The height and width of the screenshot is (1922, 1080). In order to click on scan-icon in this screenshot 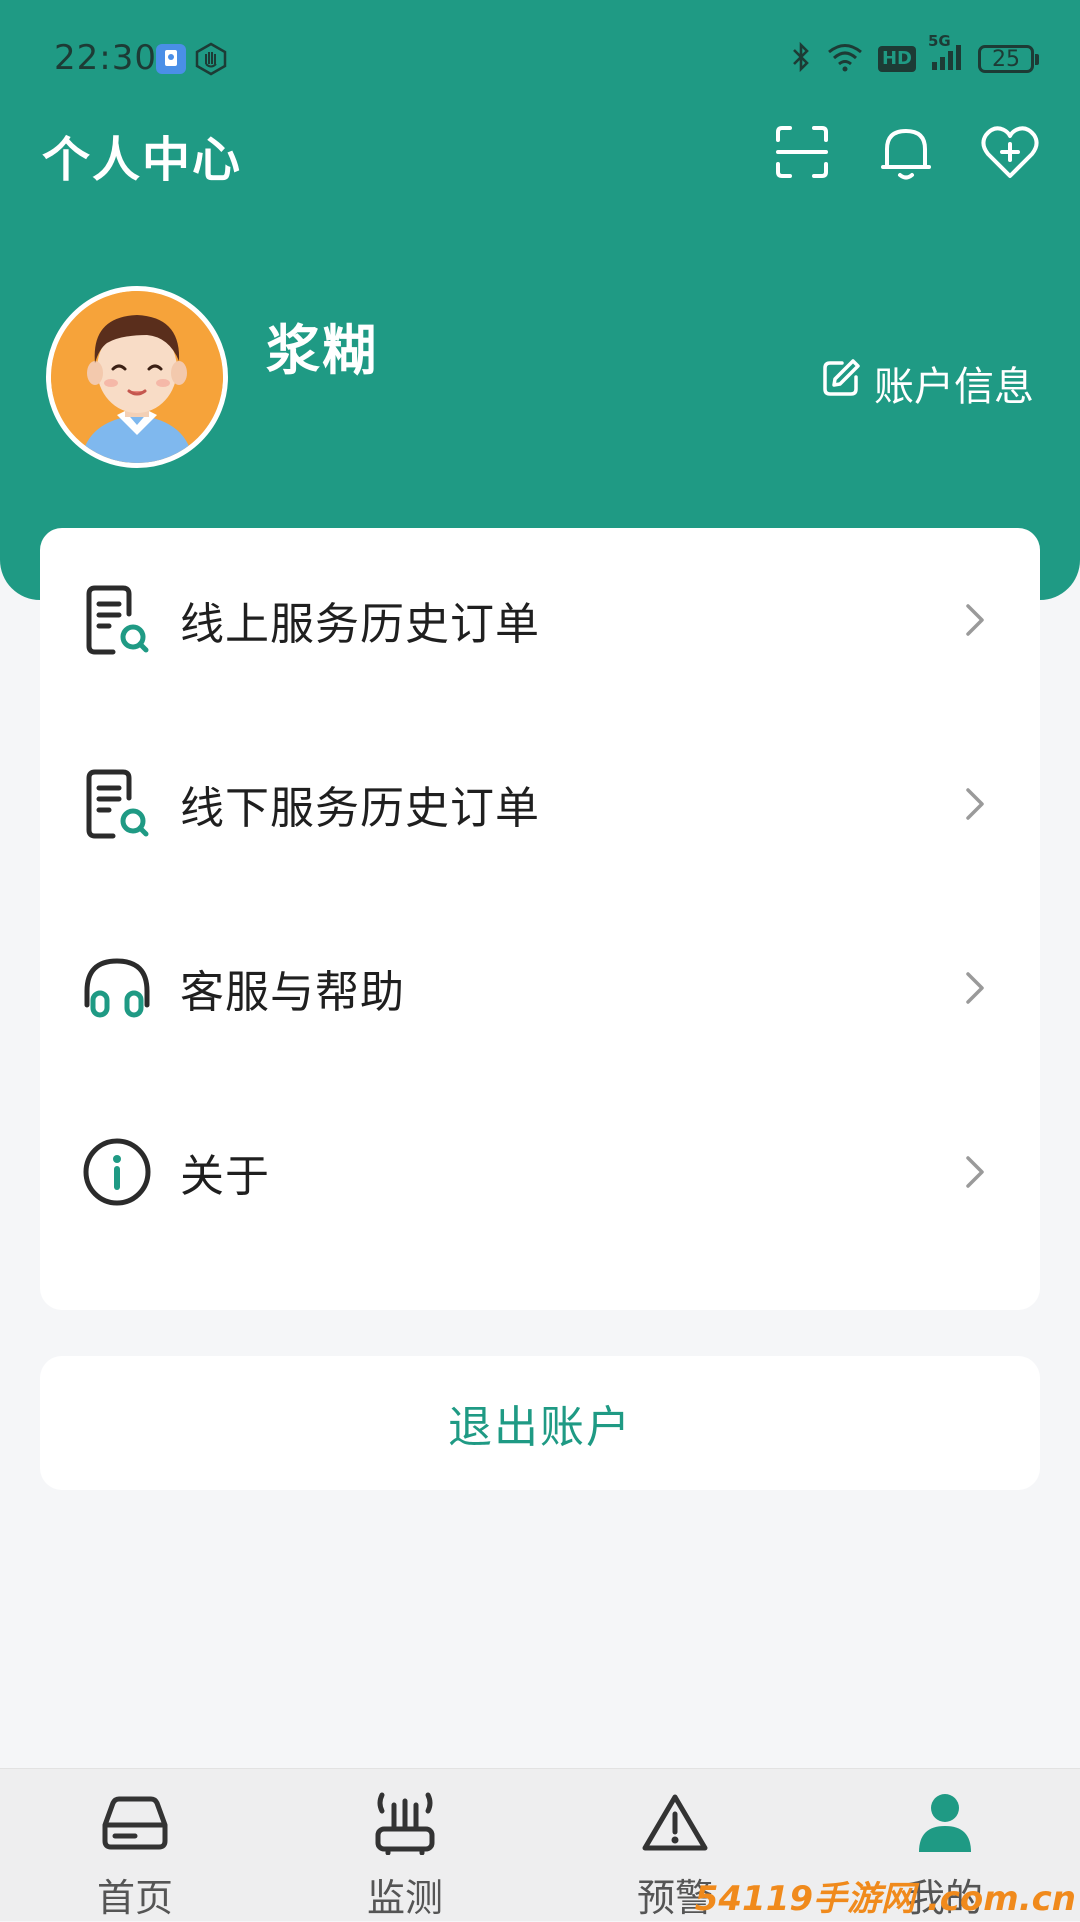, I will do `click(802, 154)`.